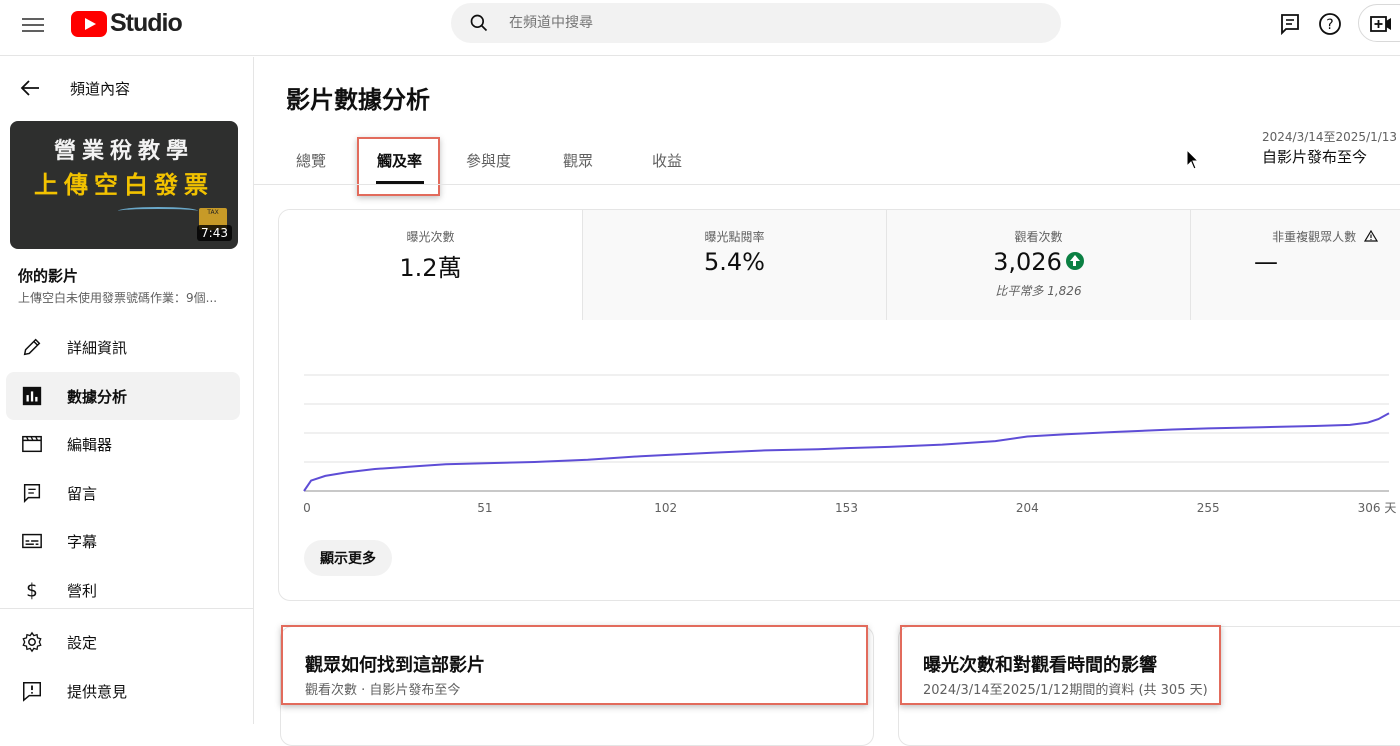 The height and width of the screenshot is (746, 1400). What do you see at coordinates (82, 493) in the screenshot?
I see `sidebar-item-label: 留言` at bounding box center [82, 493].